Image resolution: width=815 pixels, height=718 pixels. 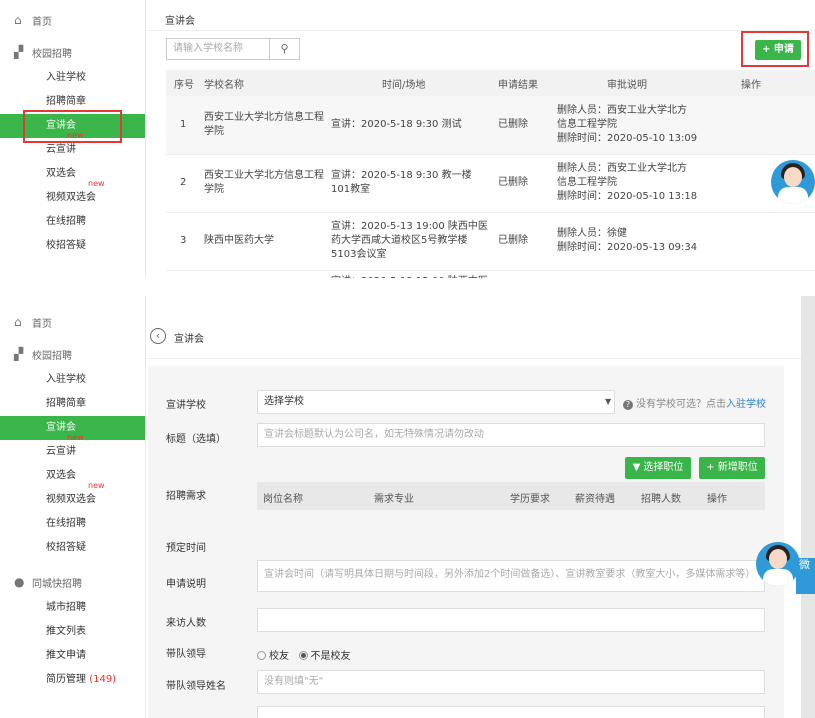 I want to click on apply-button: + 申请, so click(x=778, y=50).